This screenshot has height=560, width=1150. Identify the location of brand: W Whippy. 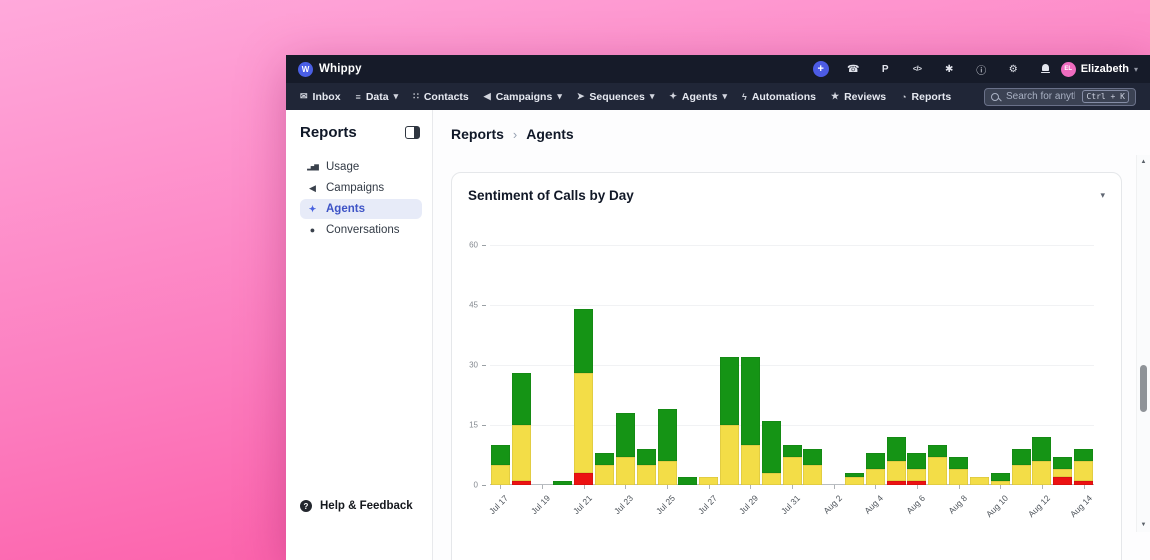
(330, 69).